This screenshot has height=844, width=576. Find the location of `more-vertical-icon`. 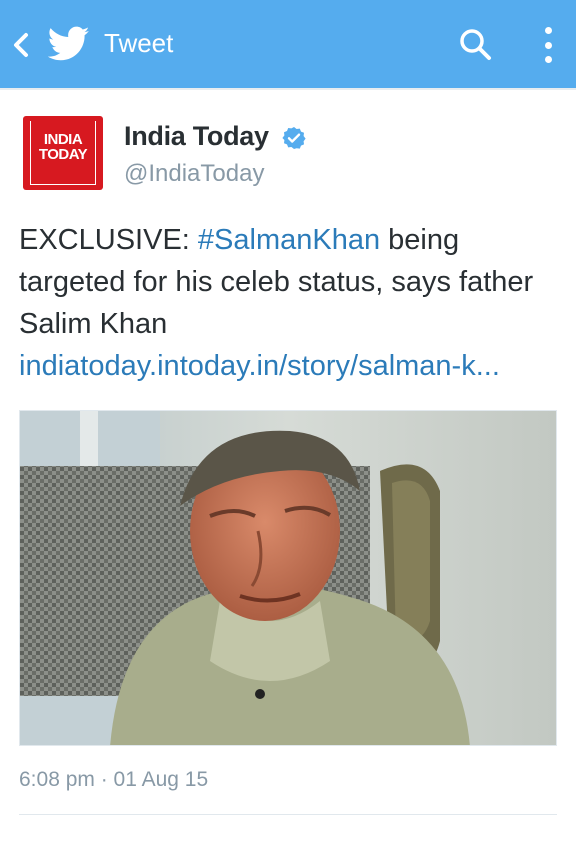

more-vertical-icon is located at coordinates (548, 45).